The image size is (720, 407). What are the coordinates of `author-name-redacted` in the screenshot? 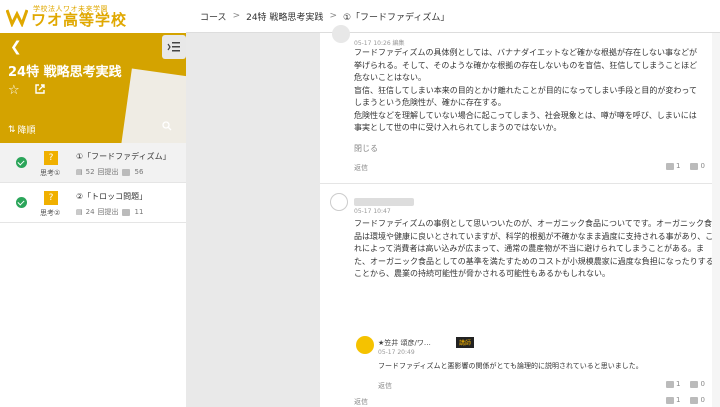 It's located at (384, 202).